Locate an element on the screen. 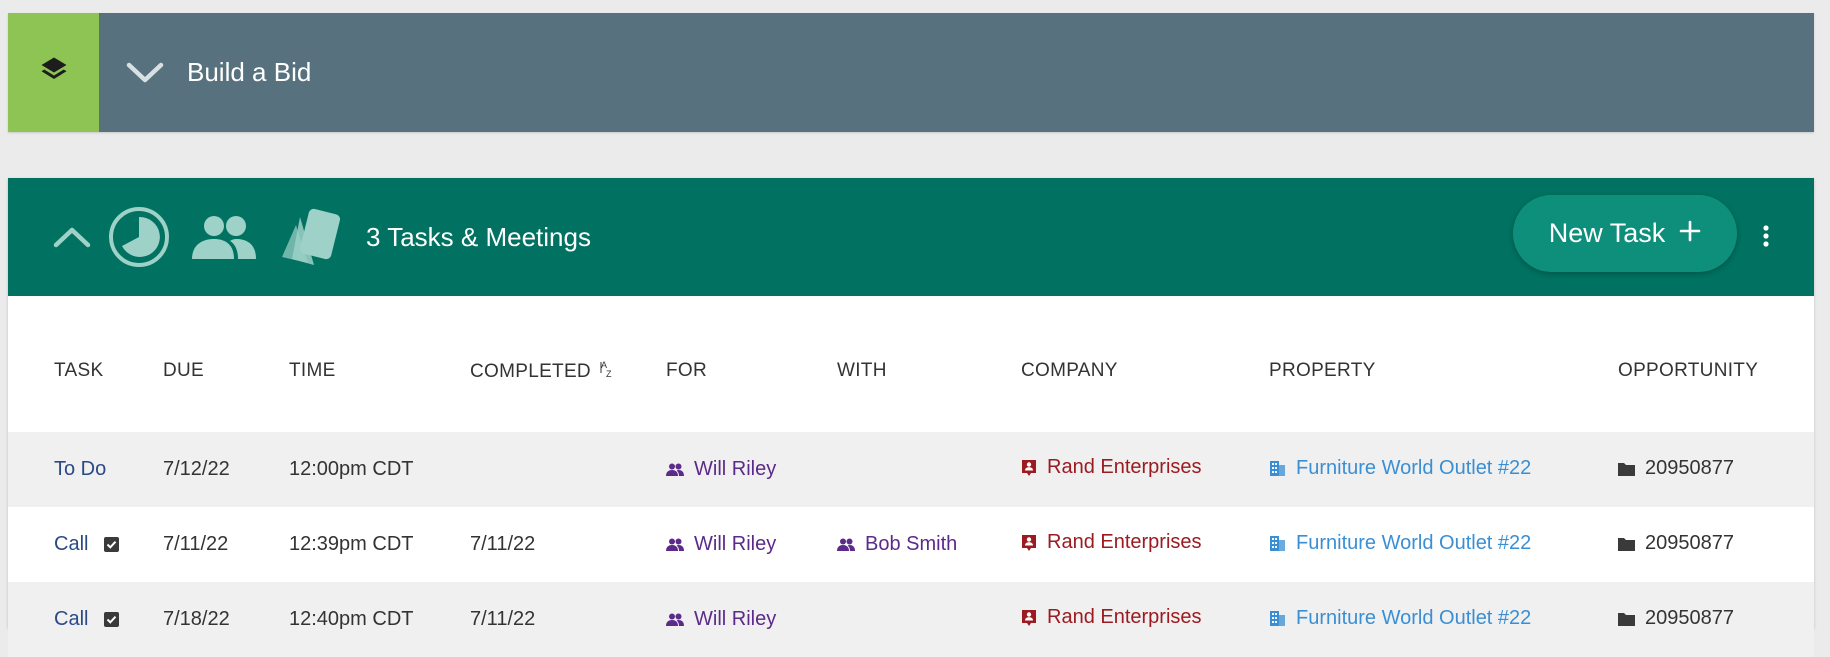 The image size is (1830, 657). plus-icon is located at coordinates (1690, 233).